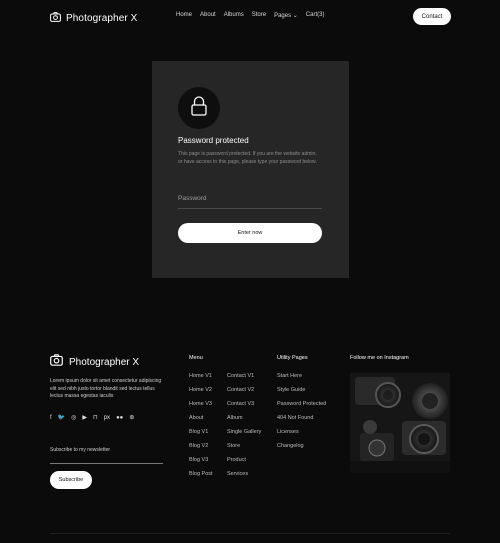 The image size is (500, 543). I want to click on unsplash-icon: ⊓, so click(95, 417).